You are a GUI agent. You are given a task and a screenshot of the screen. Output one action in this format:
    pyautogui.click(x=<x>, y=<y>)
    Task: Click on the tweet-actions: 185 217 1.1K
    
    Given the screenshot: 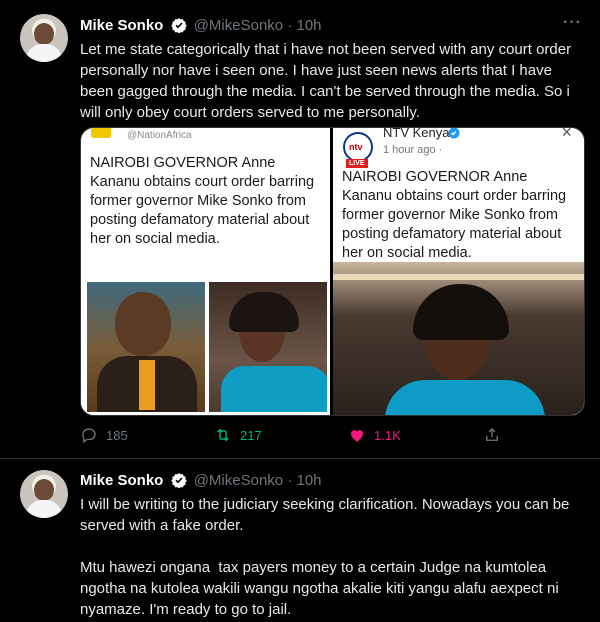 What is the action you would take?
    pyautogui.click(x=332, y=437)
    